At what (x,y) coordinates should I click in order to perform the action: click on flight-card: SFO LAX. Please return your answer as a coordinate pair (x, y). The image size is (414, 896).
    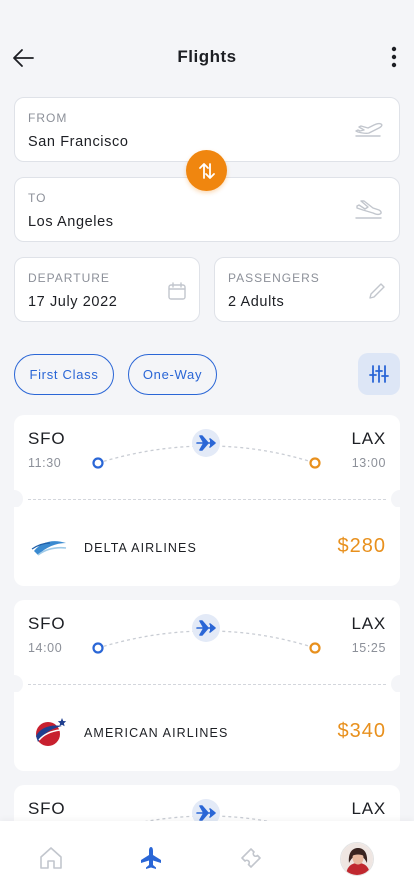
    Looking at the image, I should click on (207, 803).